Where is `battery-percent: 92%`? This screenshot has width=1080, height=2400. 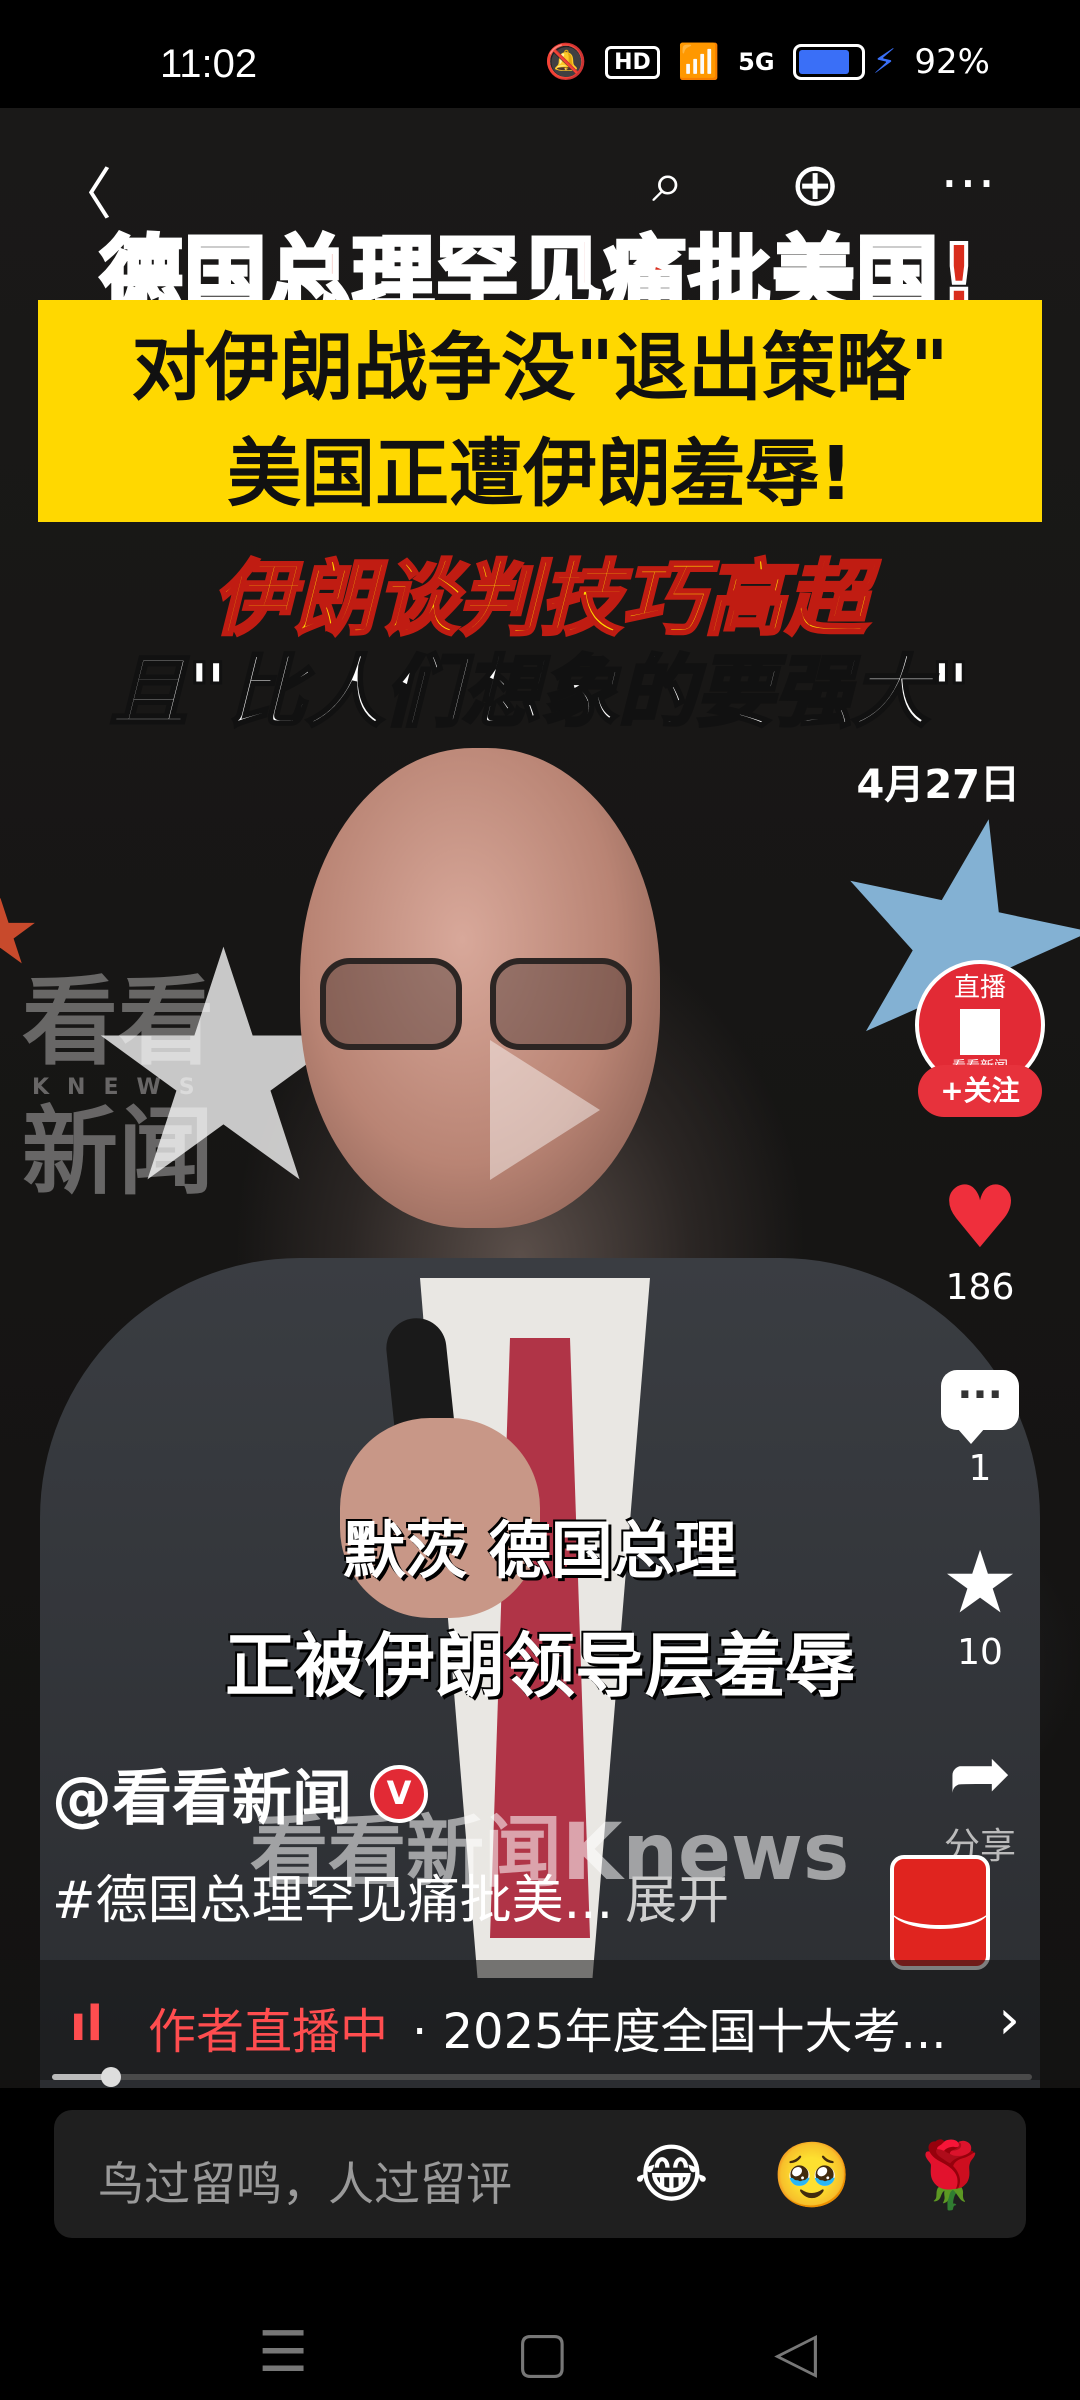 battery-percent: 92% is located at coordinates (952, 62).